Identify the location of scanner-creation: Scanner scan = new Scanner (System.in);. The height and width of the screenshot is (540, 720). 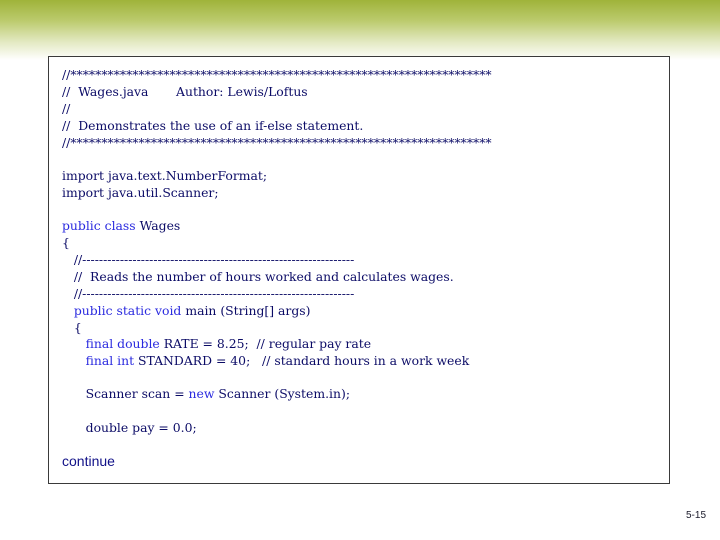
(206, 393).